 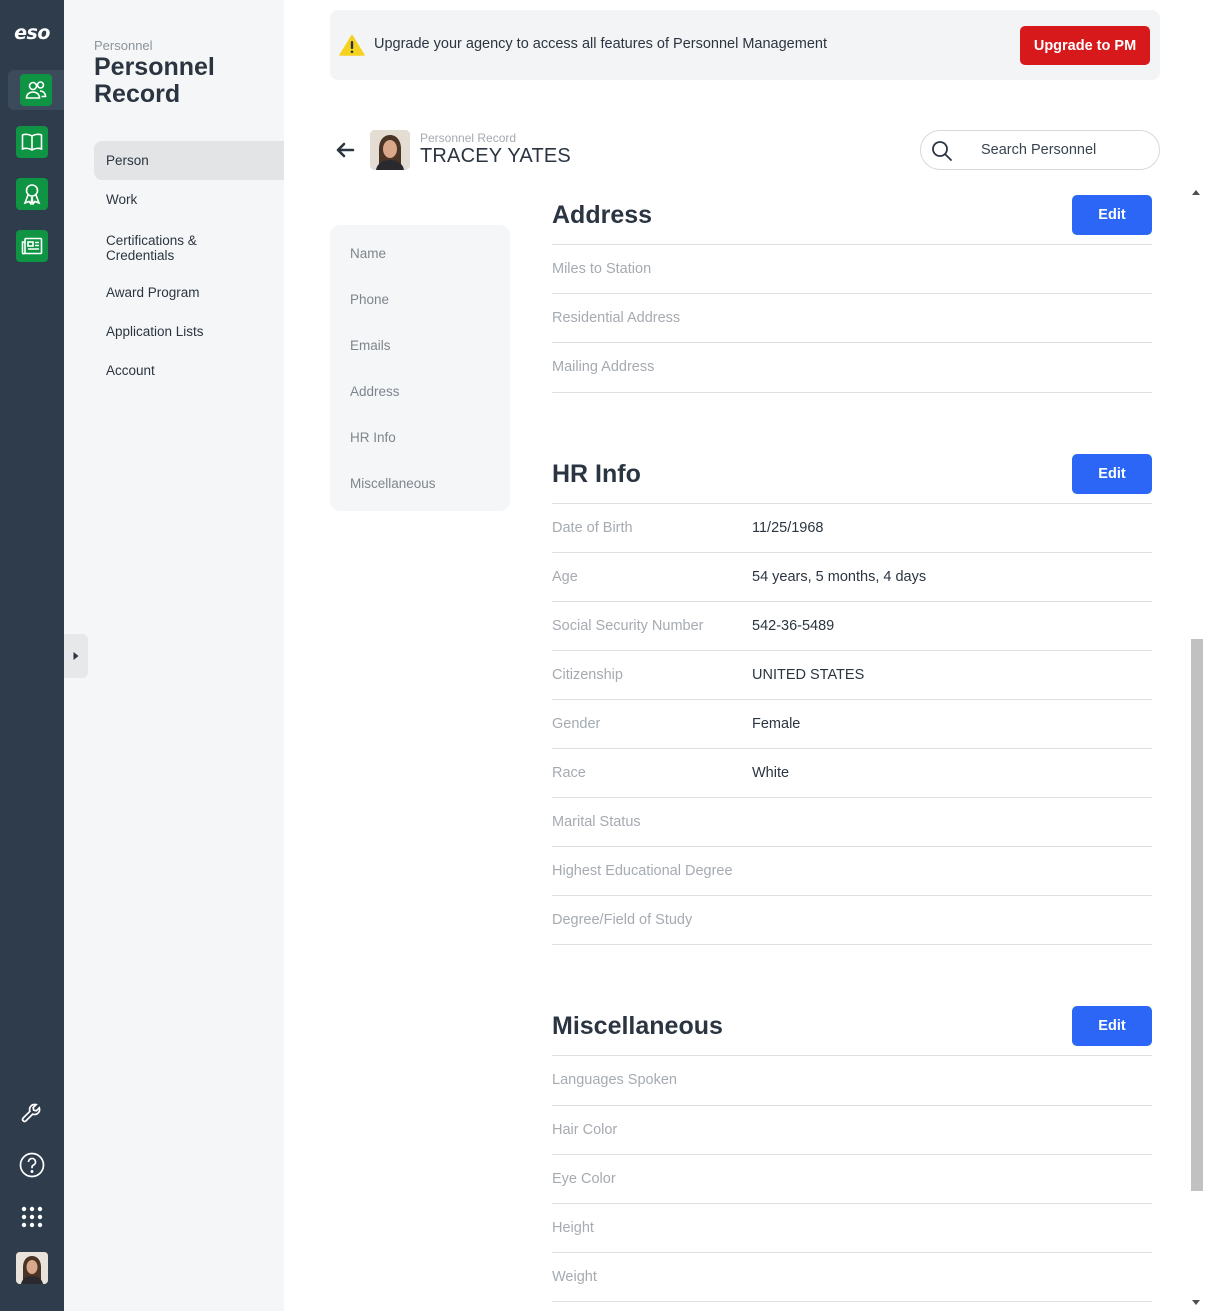 What do you see at coordinates (1112, 474) in the screenshot?
I see `edit-hr-info-button: Edit` at bounding box center [1112, 474].